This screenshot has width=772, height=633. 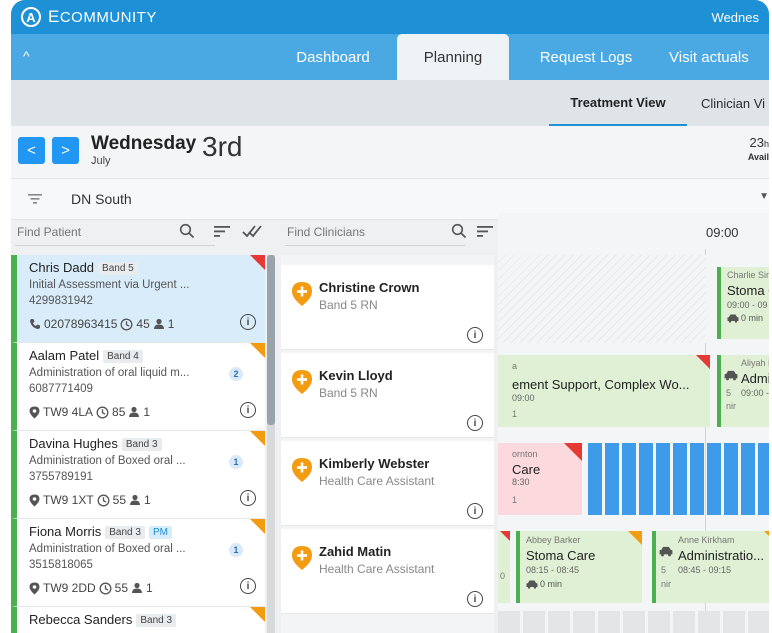 I want to click on patient-search-underline, so click(x=115, y=245).